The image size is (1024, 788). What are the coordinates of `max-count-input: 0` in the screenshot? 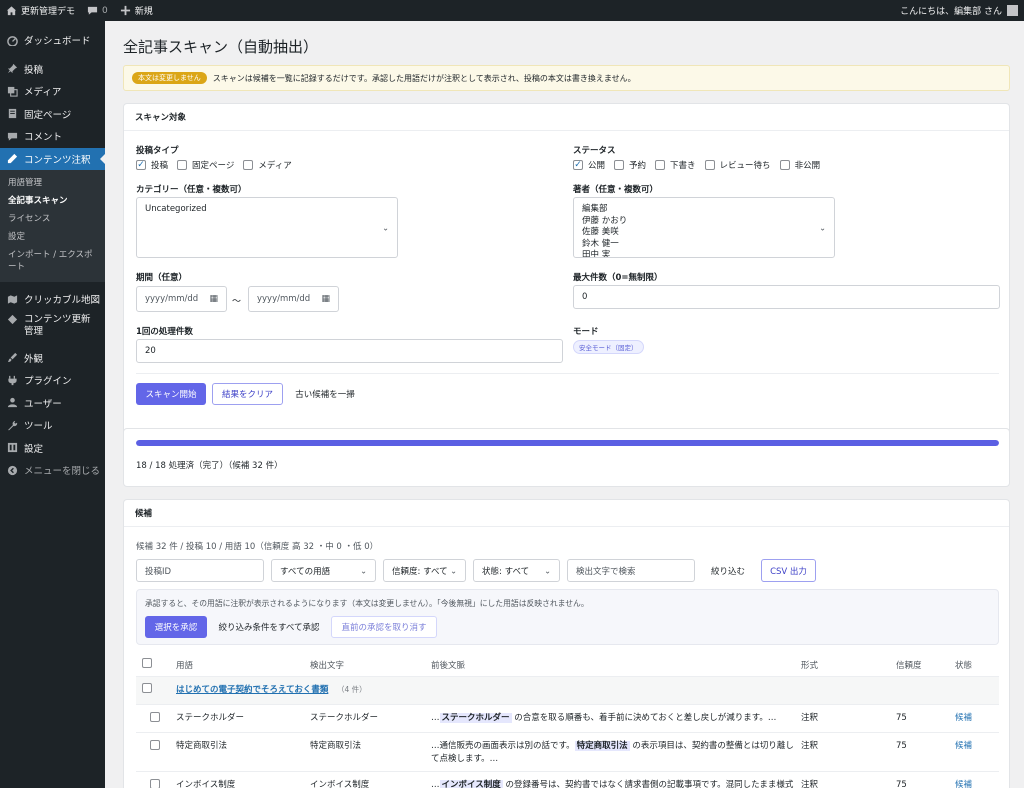 It's located at (786, 297).